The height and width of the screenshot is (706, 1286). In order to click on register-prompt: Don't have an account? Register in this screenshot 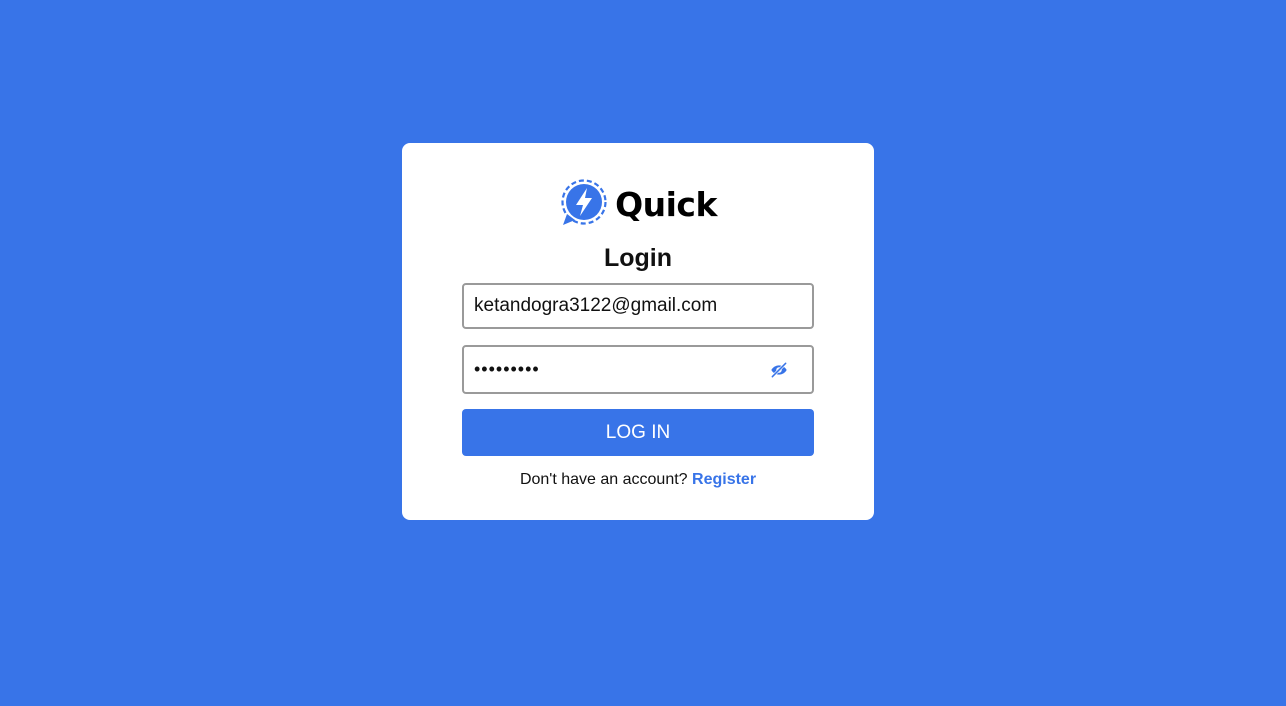, I will do `click(638, 480)`.